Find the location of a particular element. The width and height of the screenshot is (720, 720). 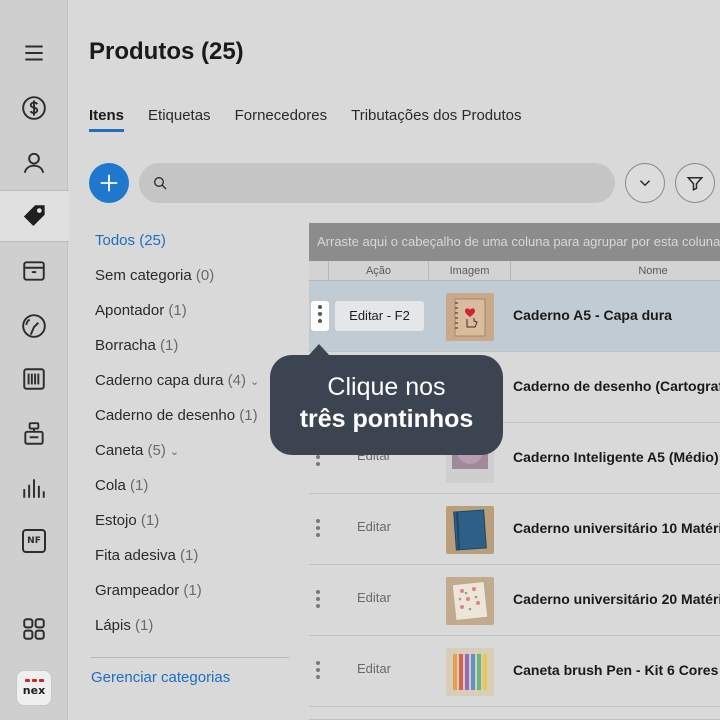

expand-filter-button is located at coordinates (645, 183).